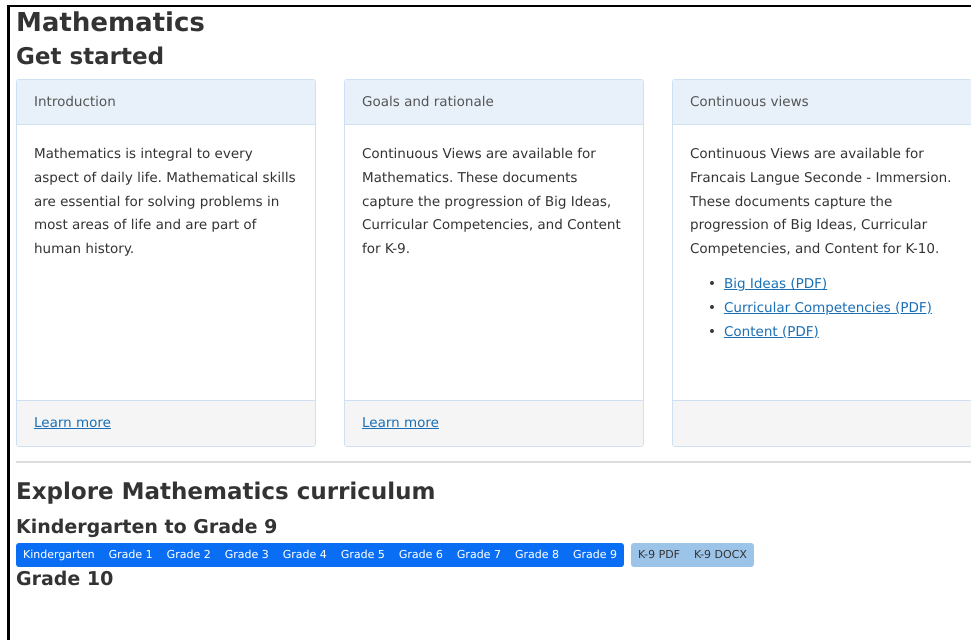  I want to click on card-header: Goals and rationale, so click(494, 103).